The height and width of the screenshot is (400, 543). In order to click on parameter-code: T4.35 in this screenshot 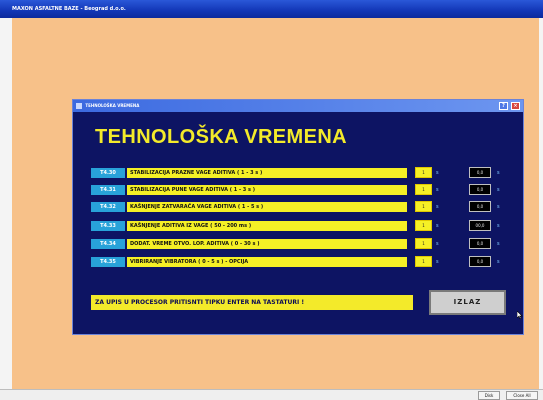, I will do `click(108, 262)`.